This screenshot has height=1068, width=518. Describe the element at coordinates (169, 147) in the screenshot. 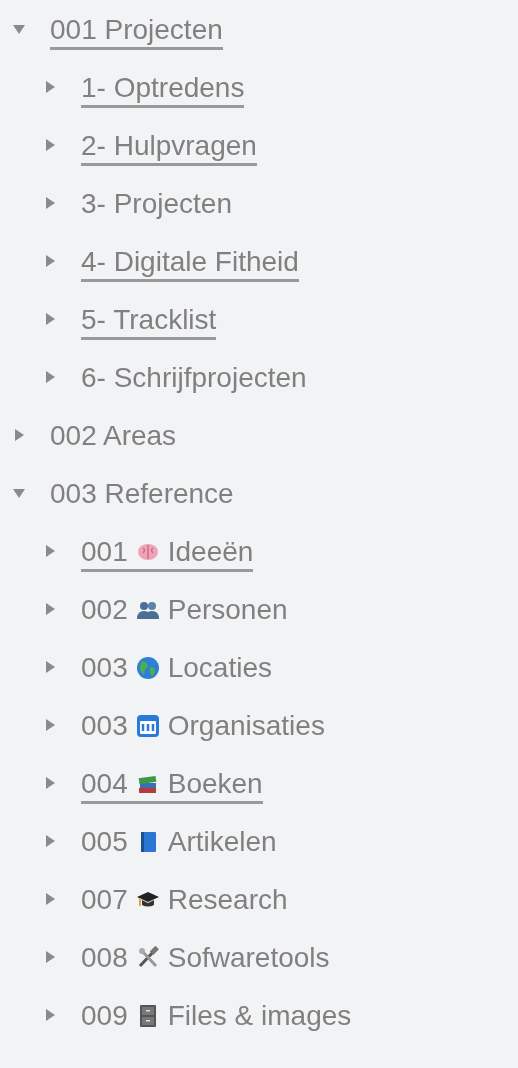

I see `tree-item: 2- Hulpvragen` at that location.